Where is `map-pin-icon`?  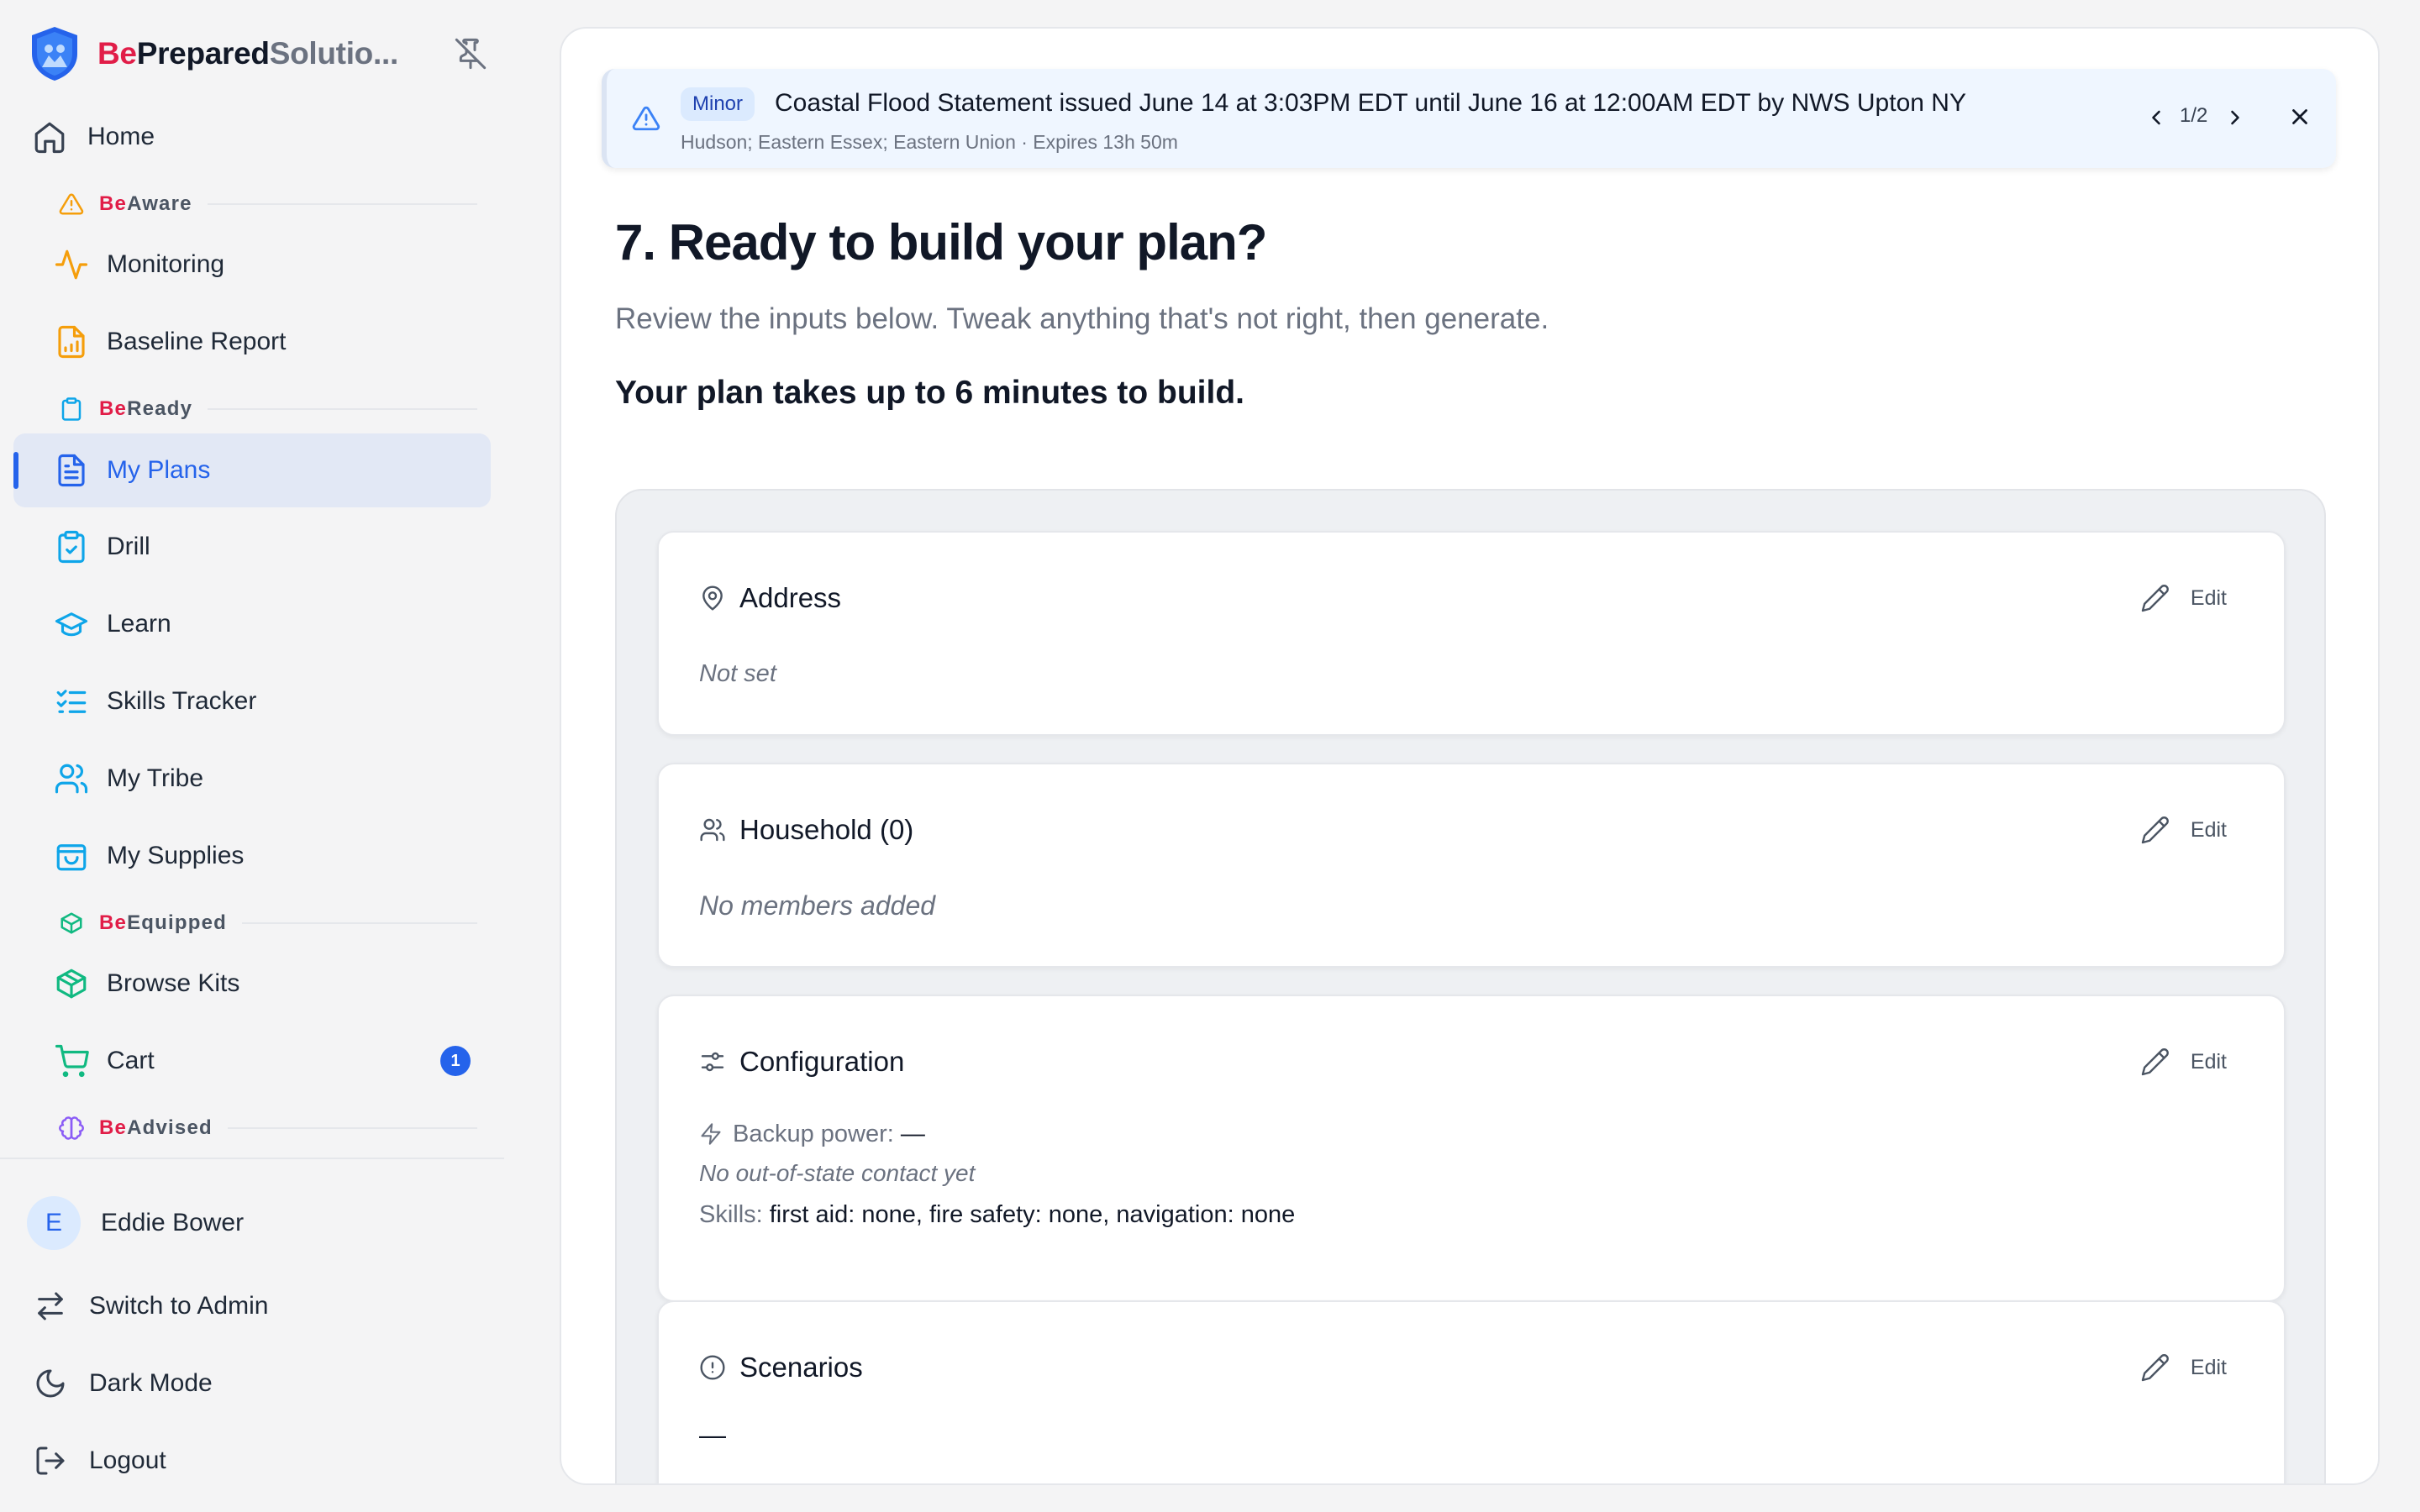
map-pin-icon is located at coordinates (712, 598).